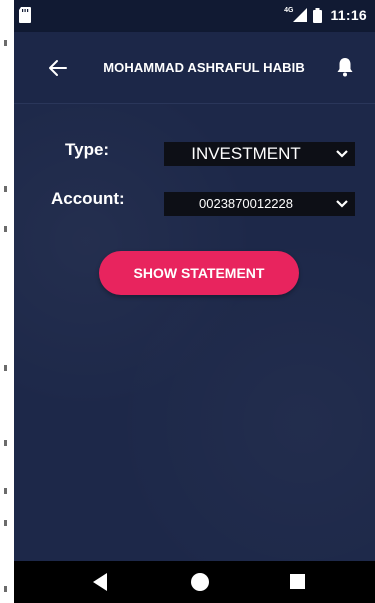 Image resolution: width=375 pixels, height=603 pixels. Describe the element at coordinates (7, 301) in the screenshot. I see `left-edge-strip` at that location.